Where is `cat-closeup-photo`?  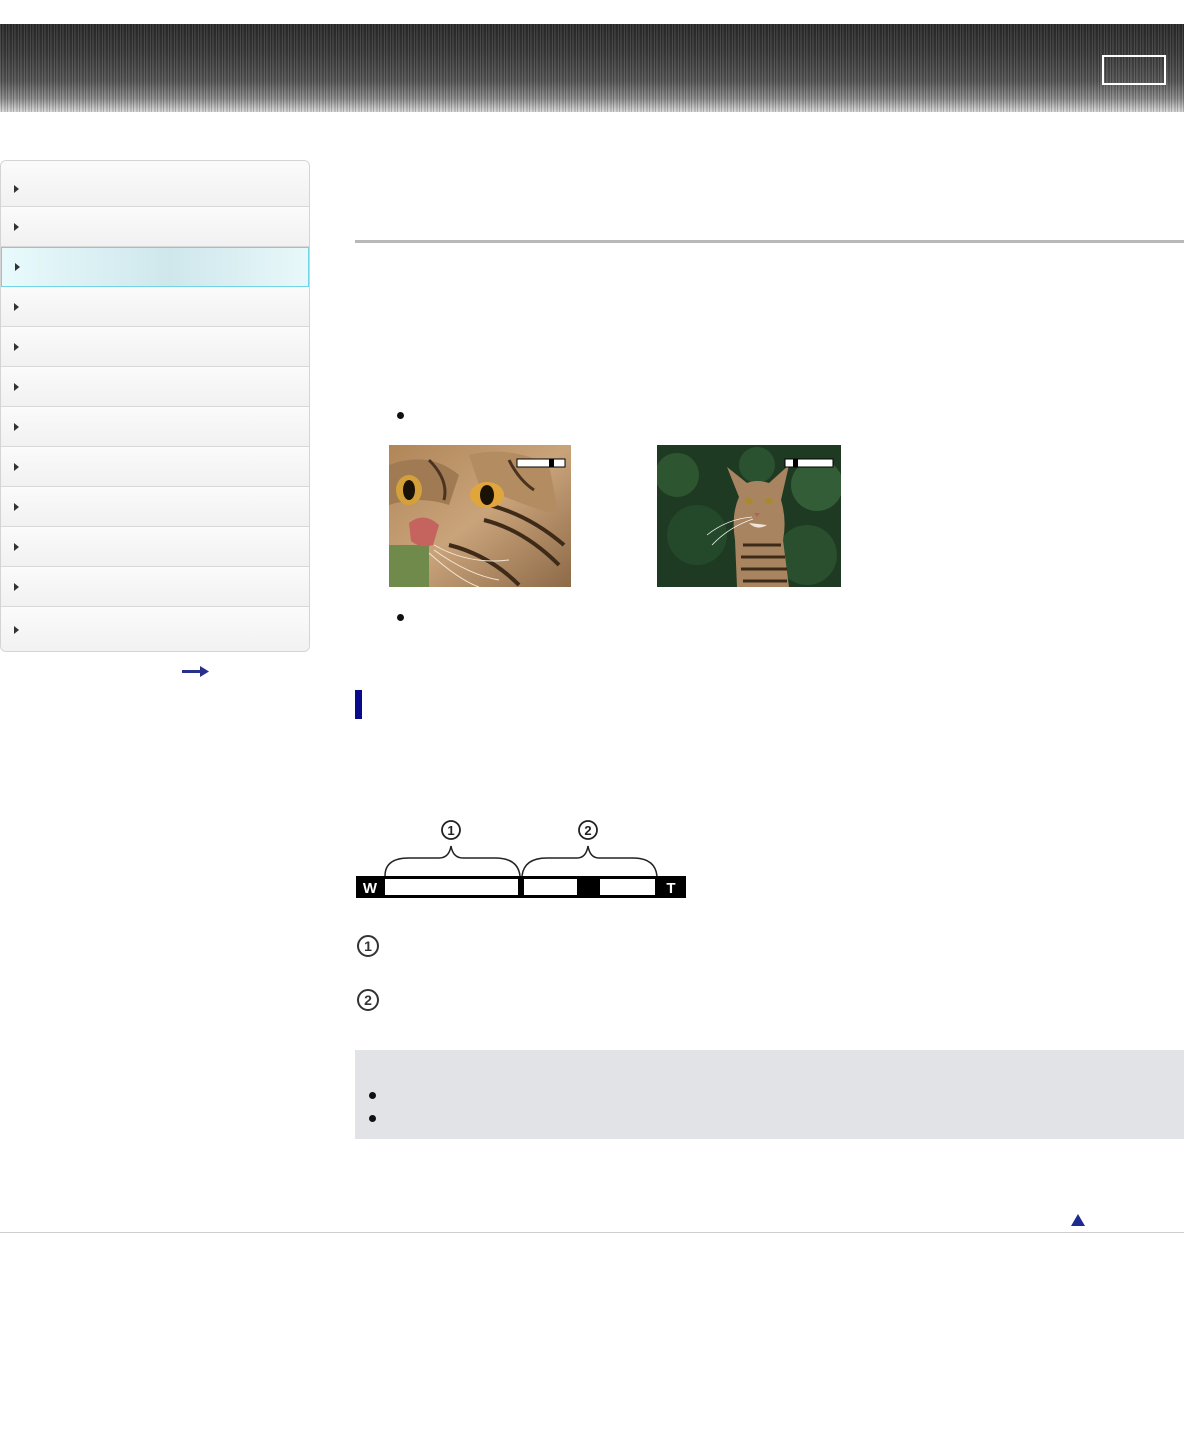 cat-closeup-photo is located at coordinates (480, 516).